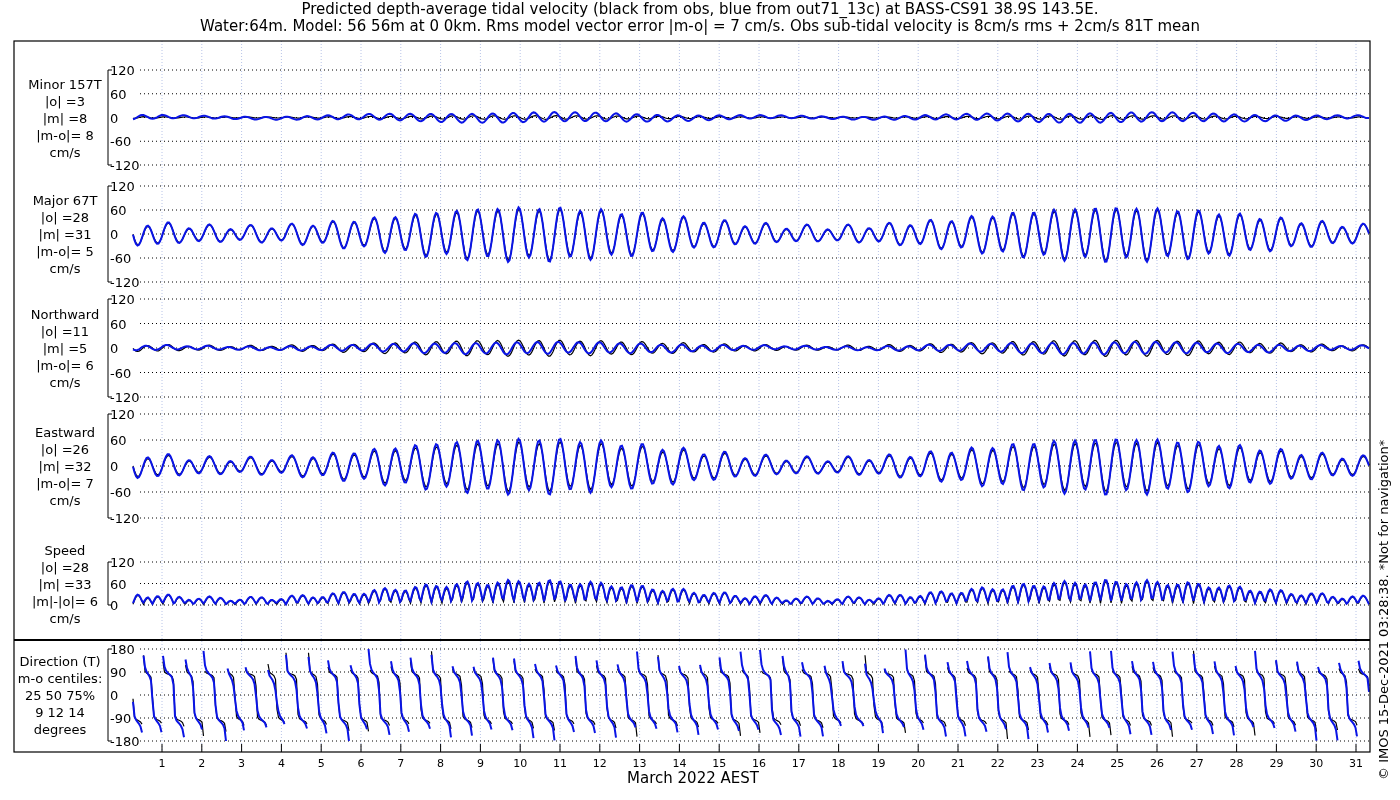 This screenshot has height=800, width=1400. Describe the element at coordinates (242, 763) in the screenshot. I see `tick-label: 3` at that location.